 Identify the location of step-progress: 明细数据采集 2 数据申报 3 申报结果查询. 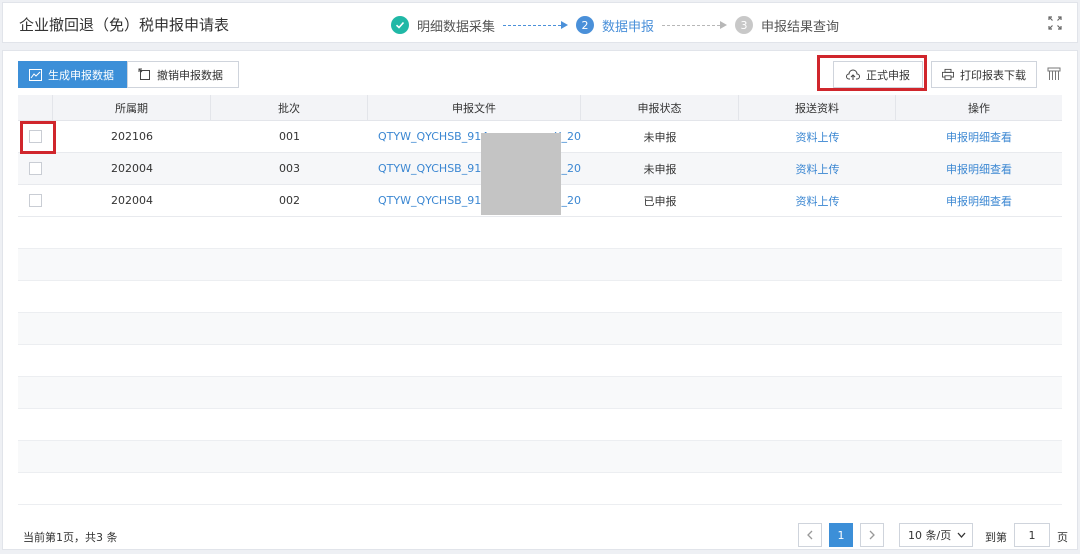
(615, 25).